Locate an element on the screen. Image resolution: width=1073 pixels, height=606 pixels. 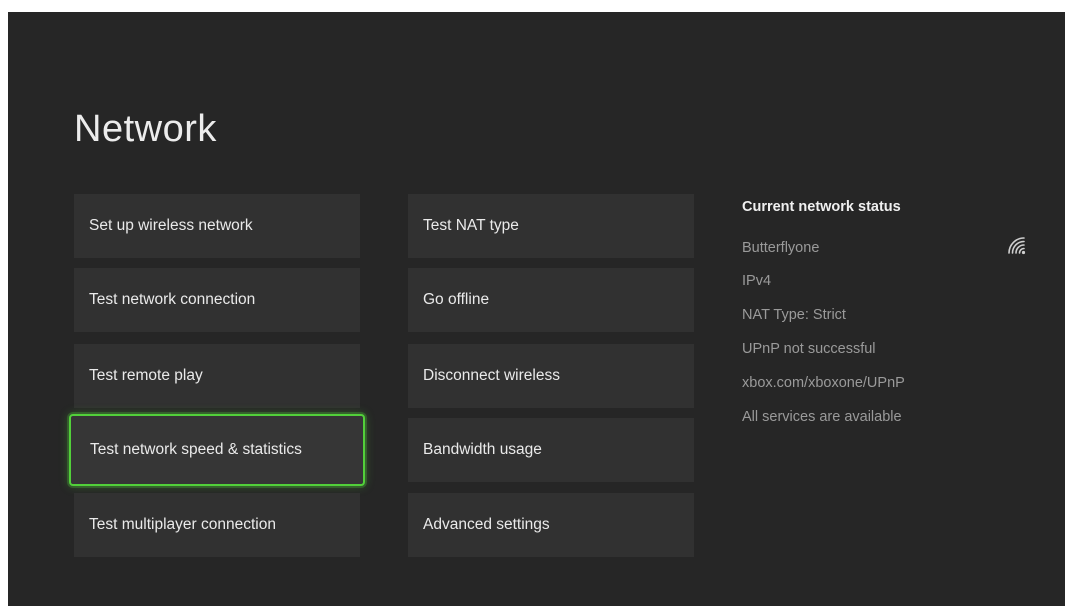
tile-label: Test multiplayer connection is located at coordinates (182, 524).